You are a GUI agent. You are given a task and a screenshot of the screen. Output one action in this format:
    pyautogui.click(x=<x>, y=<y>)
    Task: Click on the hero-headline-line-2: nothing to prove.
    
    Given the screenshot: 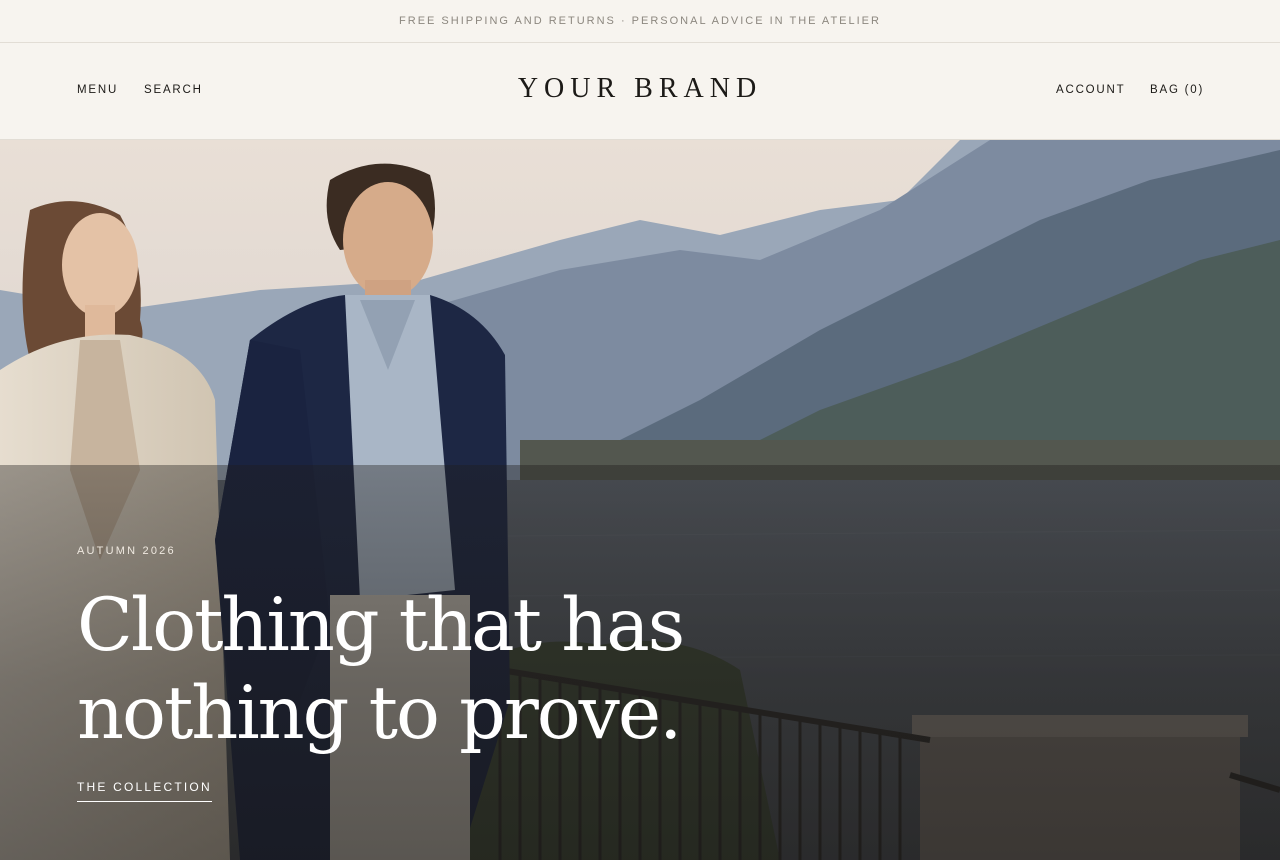 What is the action you would take?
    pyautogui.click(x=379, y=713)
    